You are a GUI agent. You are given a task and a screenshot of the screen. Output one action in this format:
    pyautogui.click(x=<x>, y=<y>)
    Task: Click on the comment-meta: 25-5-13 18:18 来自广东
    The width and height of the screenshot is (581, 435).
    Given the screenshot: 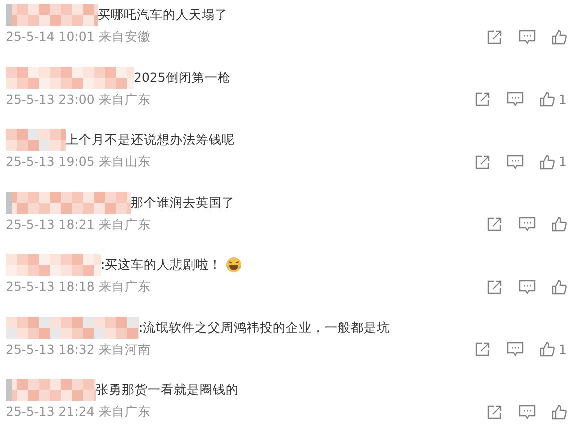 What is the action you would take?
    pyautogui.click(x=78, y=287)
    